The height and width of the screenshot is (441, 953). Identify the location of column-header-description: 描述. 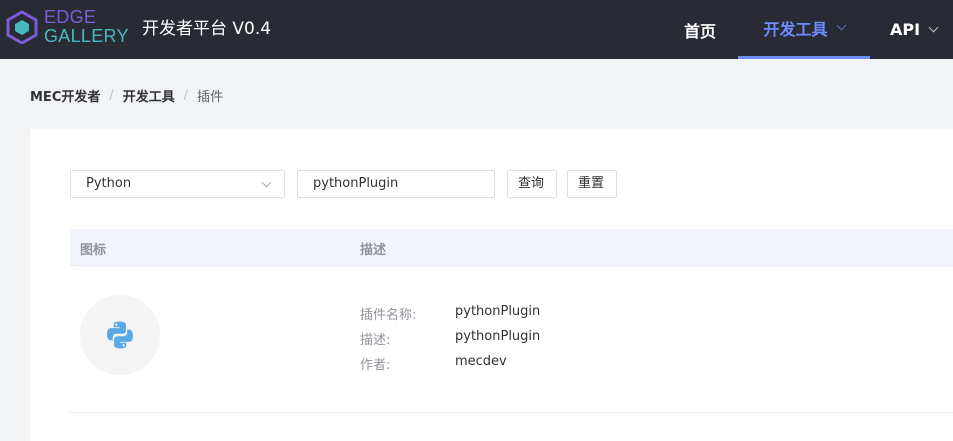
(373, 250).